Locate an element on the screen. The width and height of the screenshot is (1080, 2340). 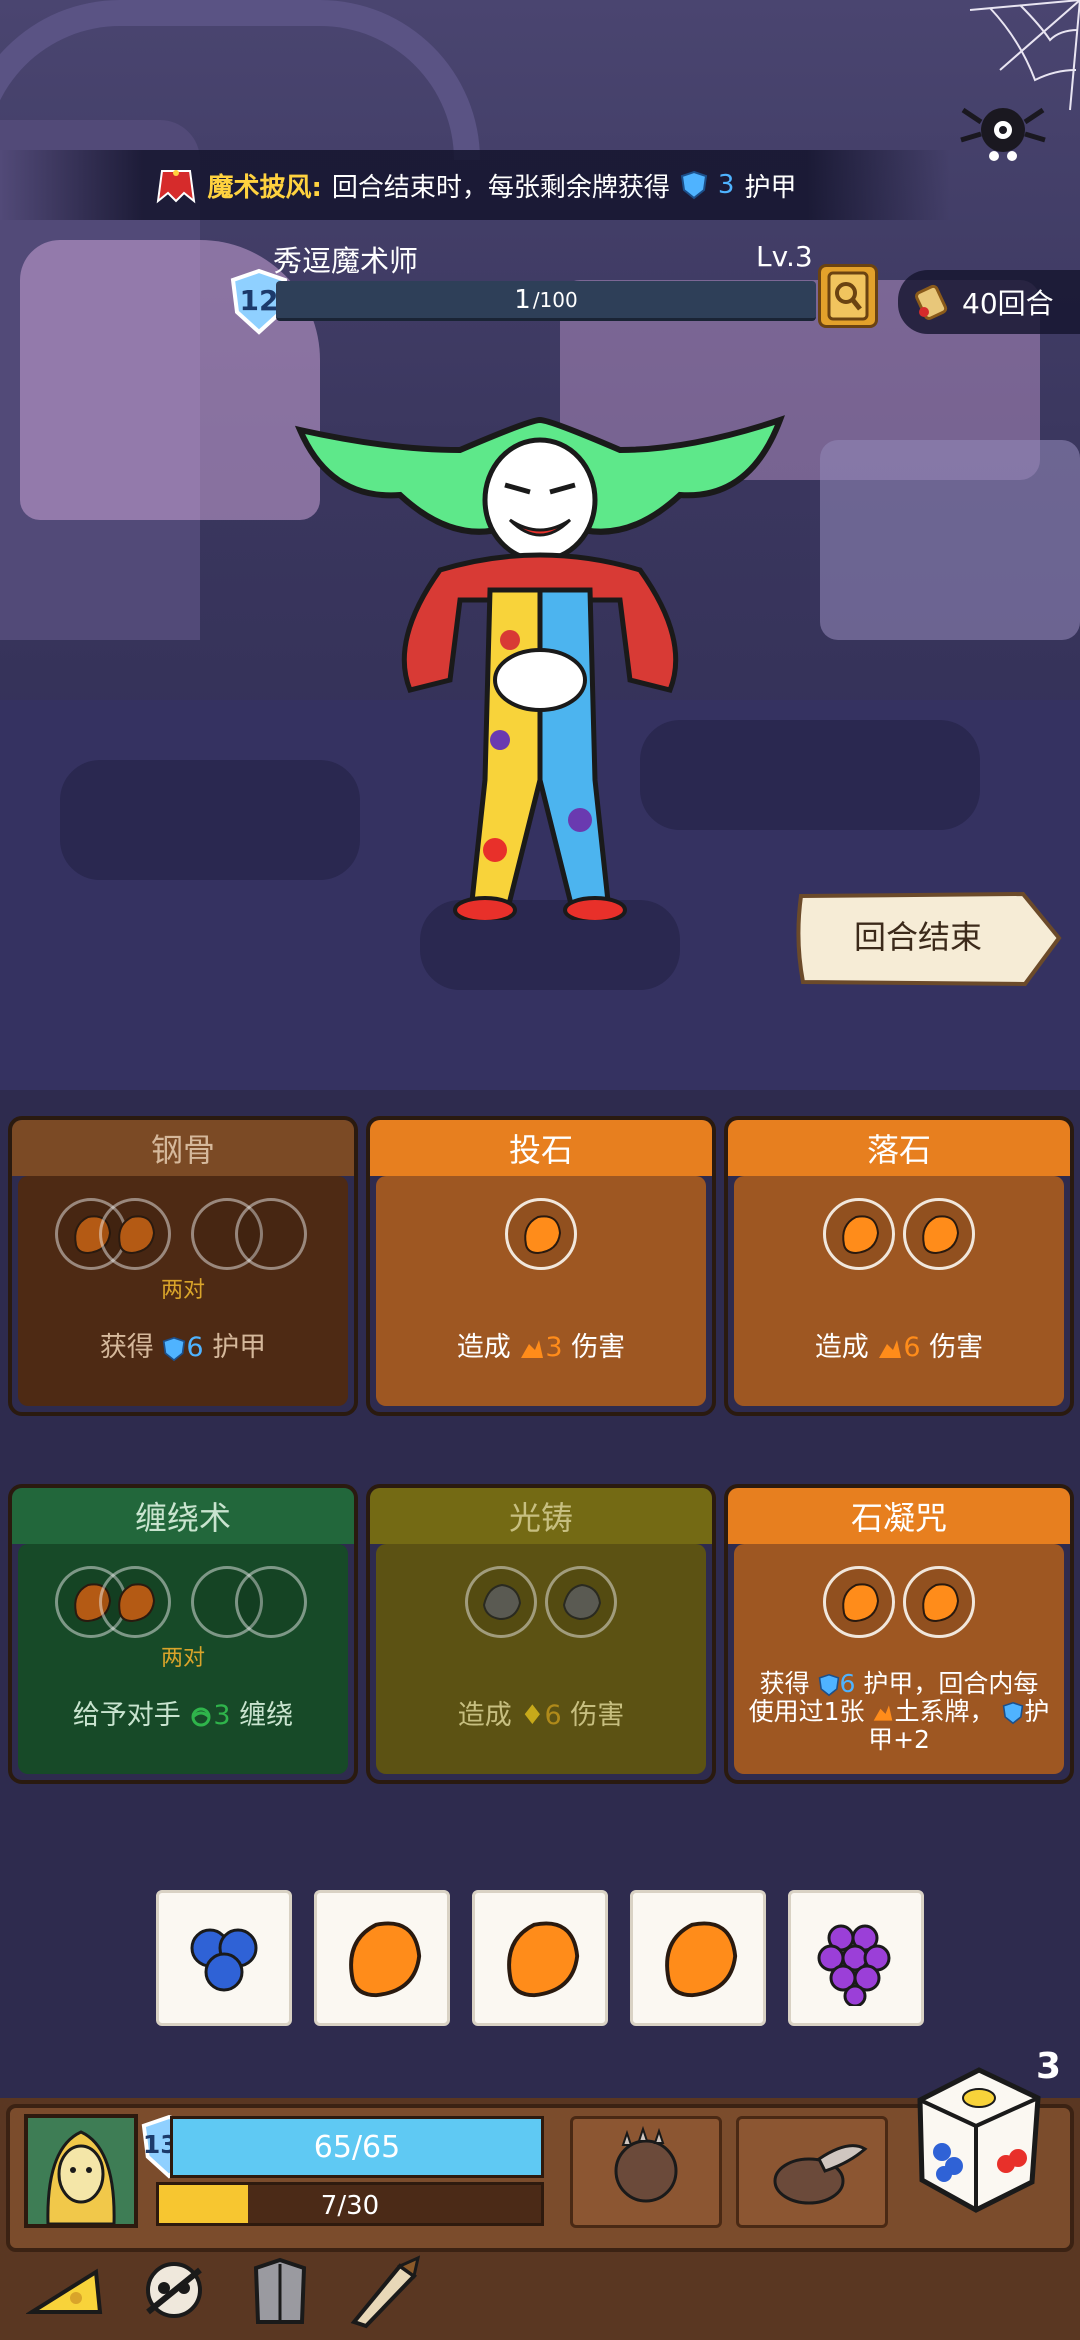
card-entangle: 缠绕术 两对 给予对手 3 缠绕 is located at coordinates (183, 1634).